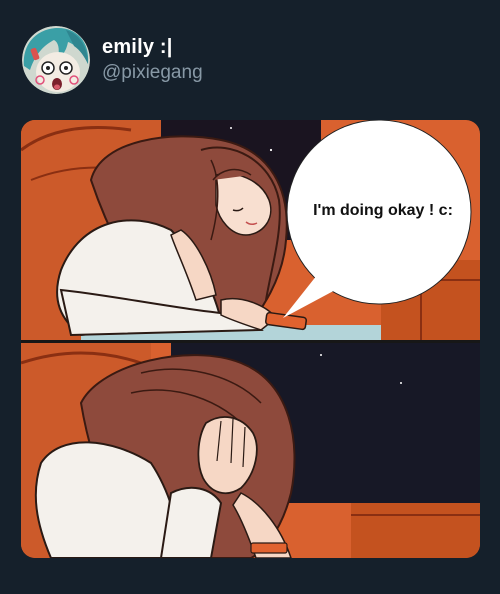  Describe the element at coordinates (152, 73) in the screenshot. I see `author-handle: @pixiegang` at that location.